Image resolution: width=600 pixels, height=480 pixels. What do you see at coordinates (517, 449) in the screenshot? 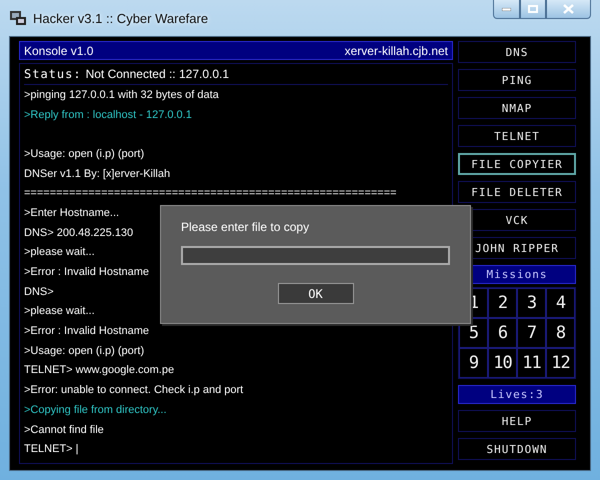
I see `action-button: SHUTDOWN` at bounding box center [517, 449].